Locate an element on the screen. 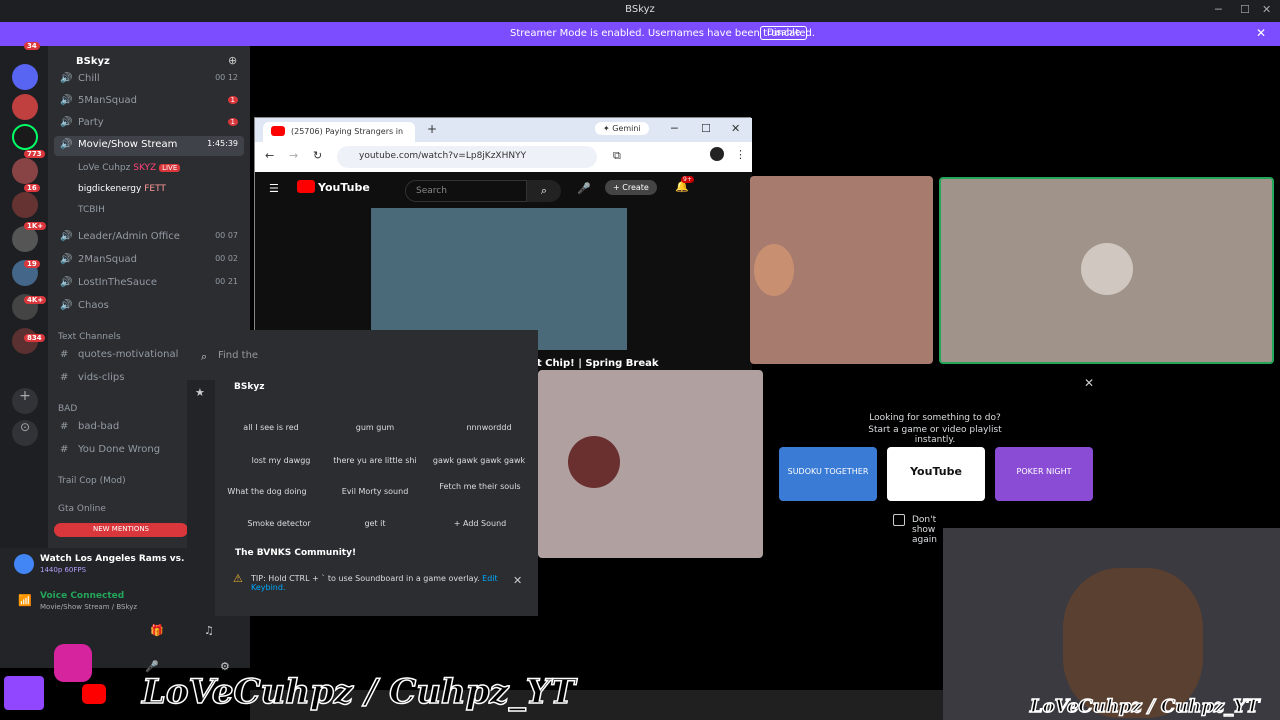 The image size is (1280, 720). sound-button: Evil Morty sound is located at coordinates (375, 491).